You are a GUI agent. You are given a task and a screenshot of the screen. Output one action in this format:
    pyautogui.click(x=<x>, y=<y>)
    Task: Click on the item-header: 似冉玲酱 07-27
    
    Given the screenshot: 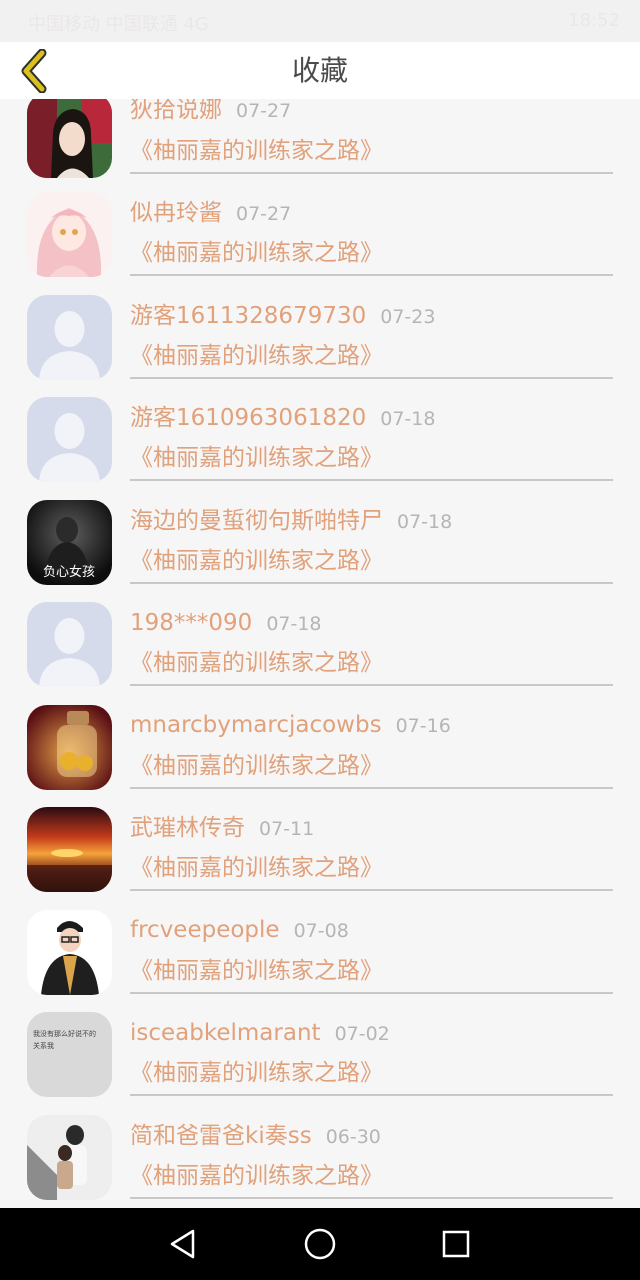 What is the action you would take?
    pyautogui.click(x=210, y=213)
    